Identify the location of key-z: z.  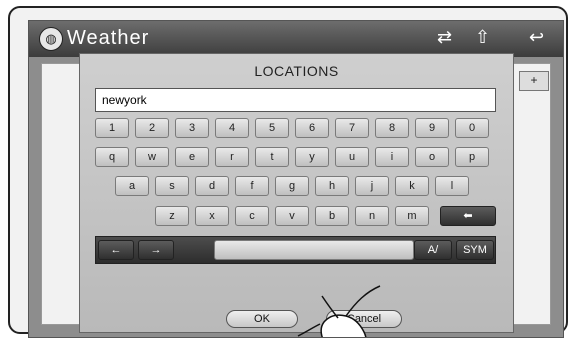
(172, 216).